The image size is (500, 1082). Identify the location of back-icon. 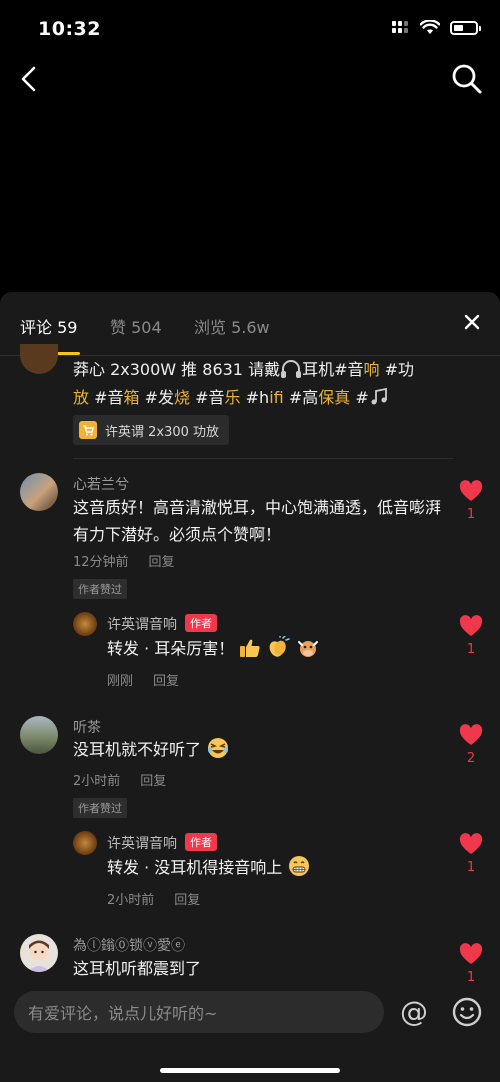
(29, 79).